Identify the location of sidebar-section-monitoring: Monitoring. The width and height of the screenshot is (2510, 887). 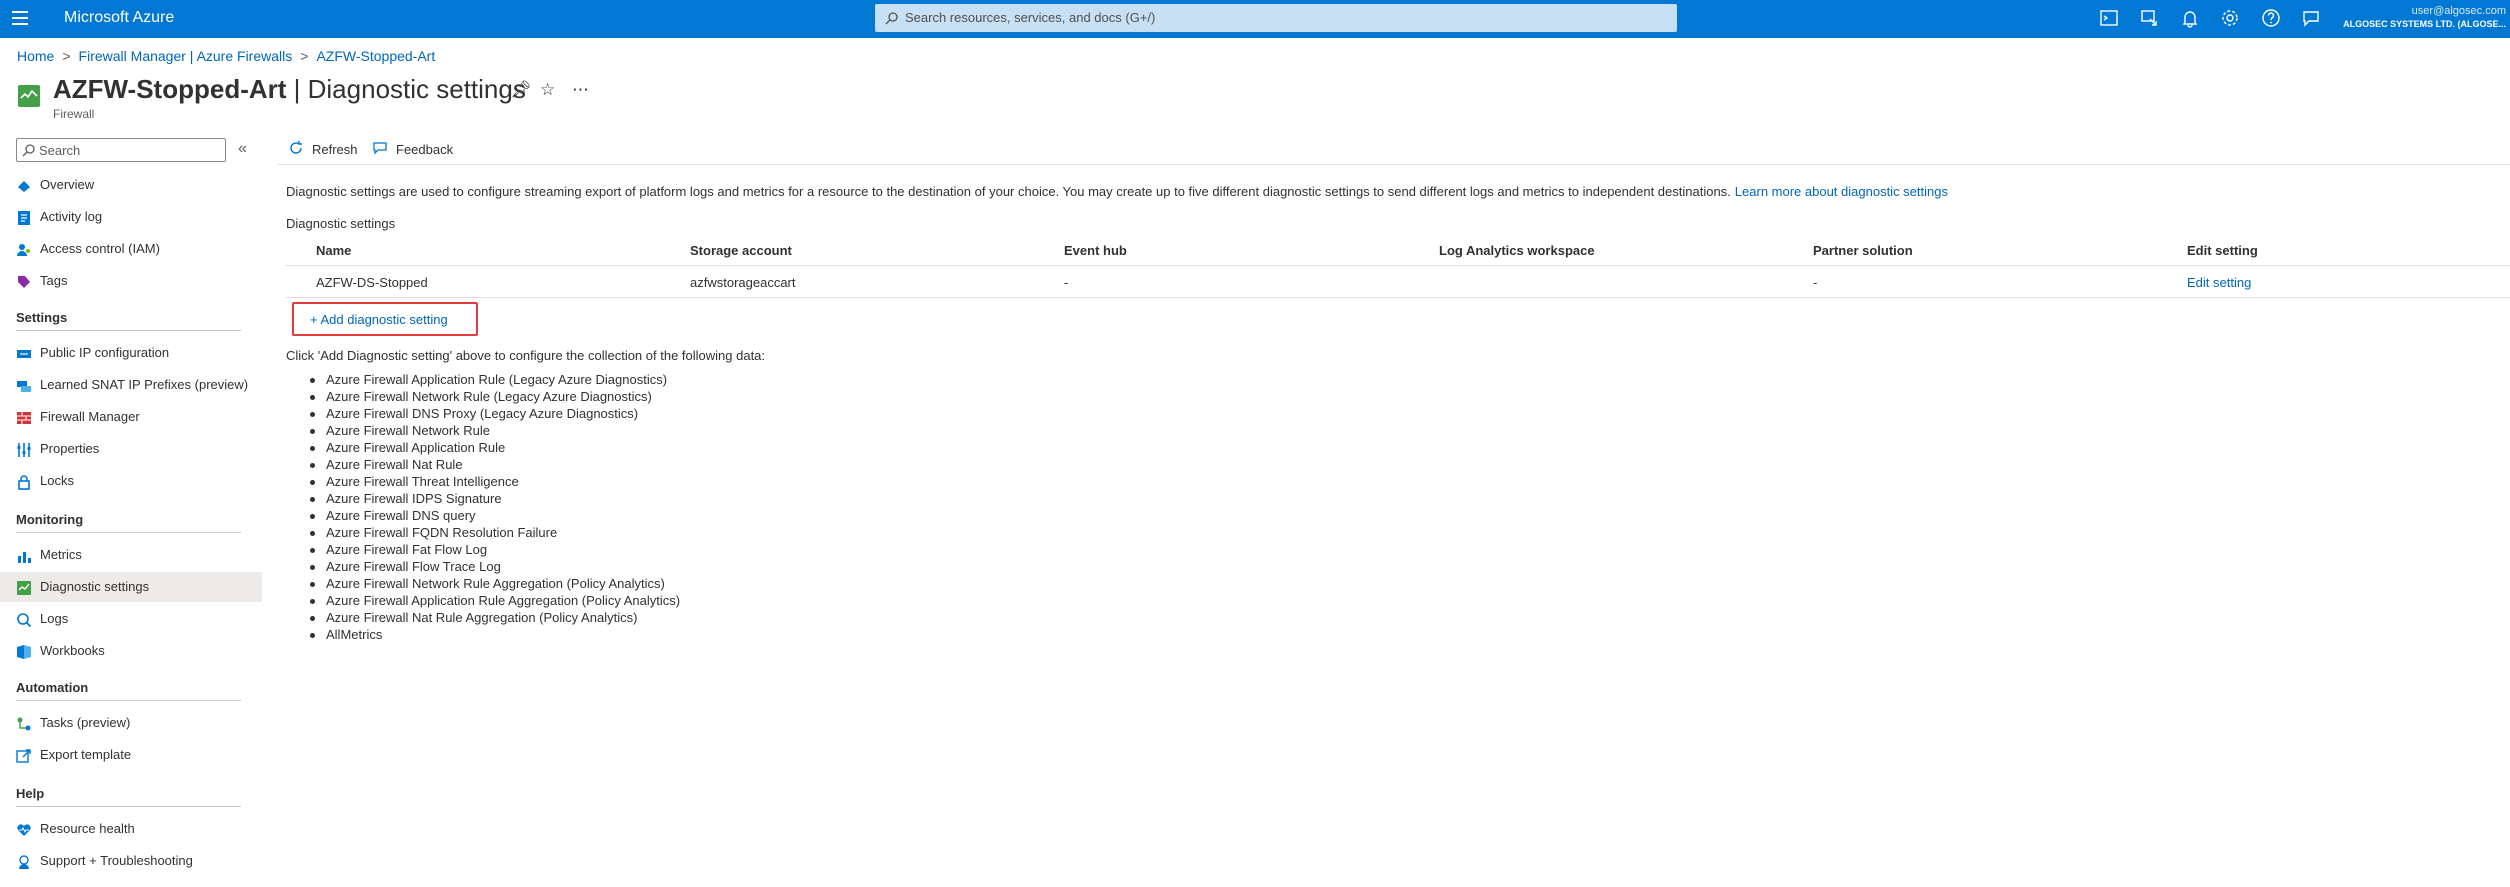
(50, 519).